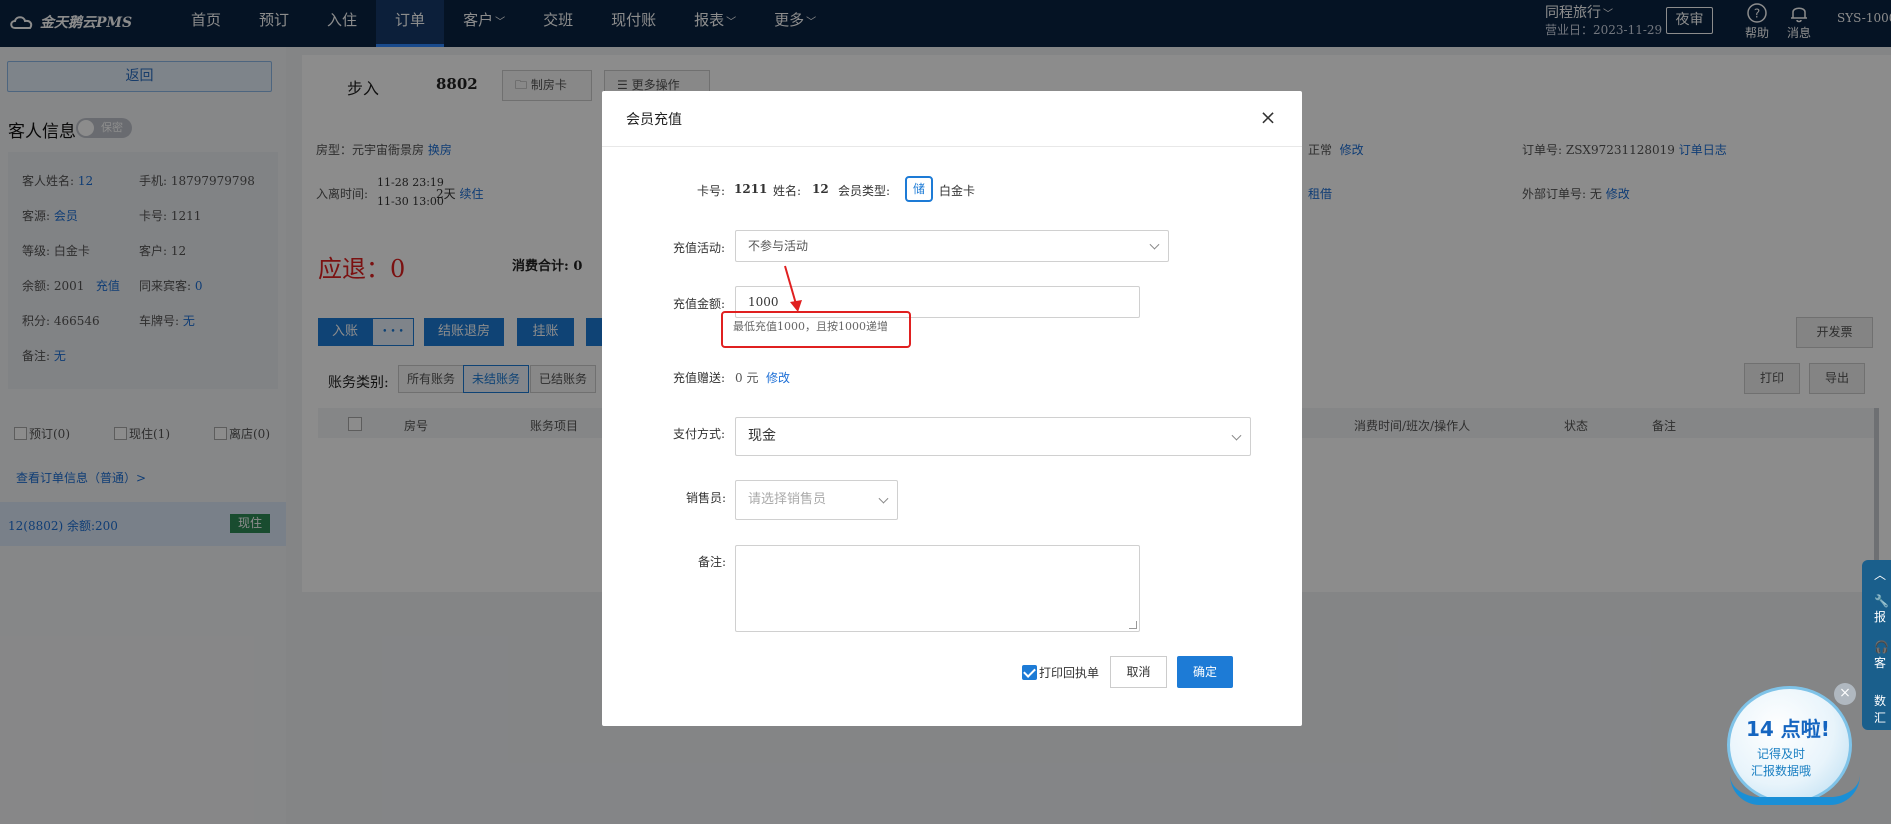 Image resolution: width=1891 pixels, height=824 pixels. Describe the element at coordinates (1029, 672) in the screenshot. I see `checkbox-checked-icon` at that location.